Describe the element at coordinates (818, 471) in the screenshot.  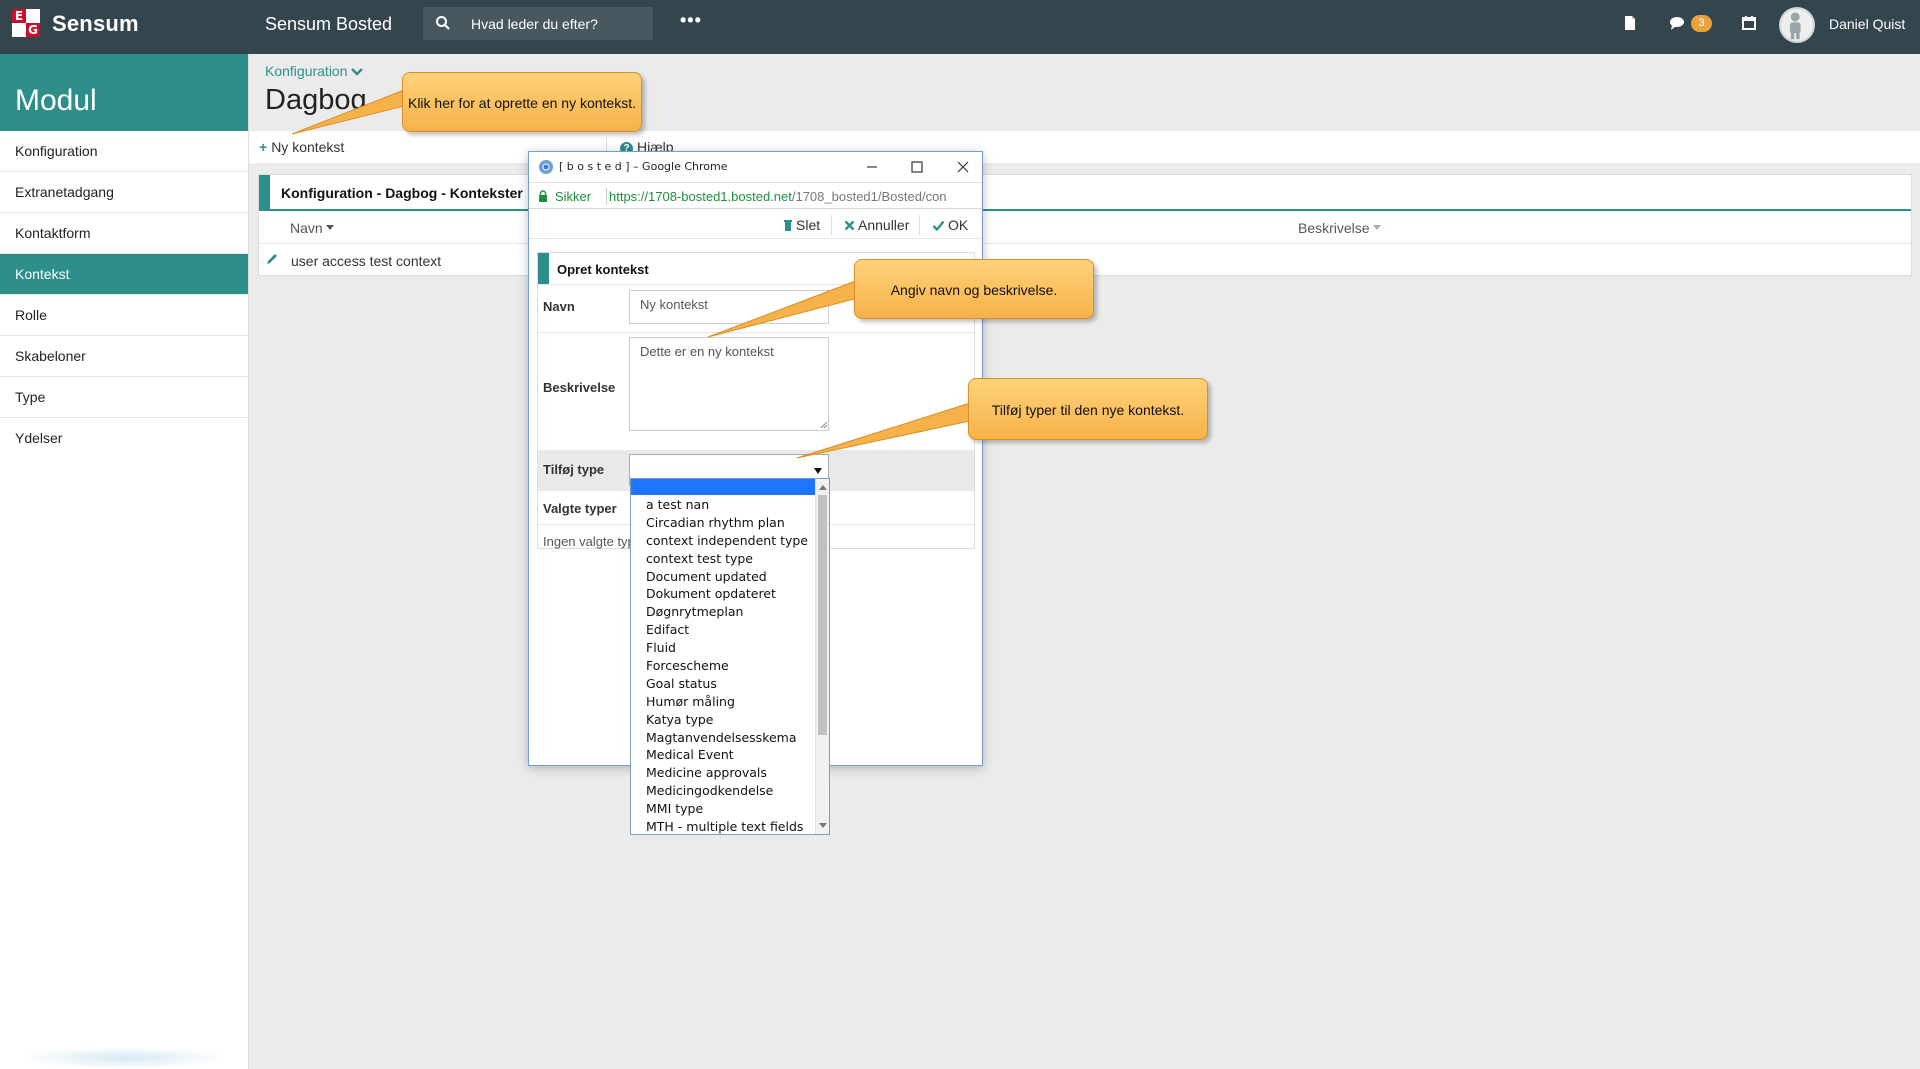
I see `dropdown-arrow-icon` at that location.